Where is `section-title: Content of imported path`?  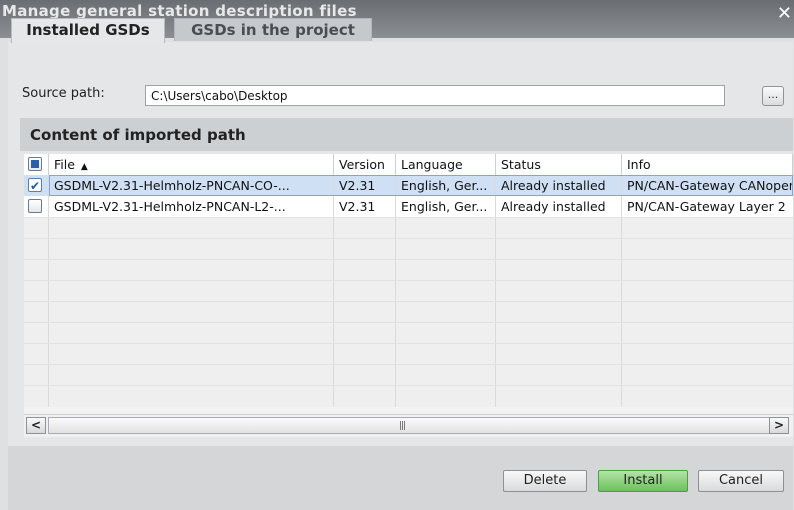 section-title: Content of imported path is located at coordinates (138, 135).